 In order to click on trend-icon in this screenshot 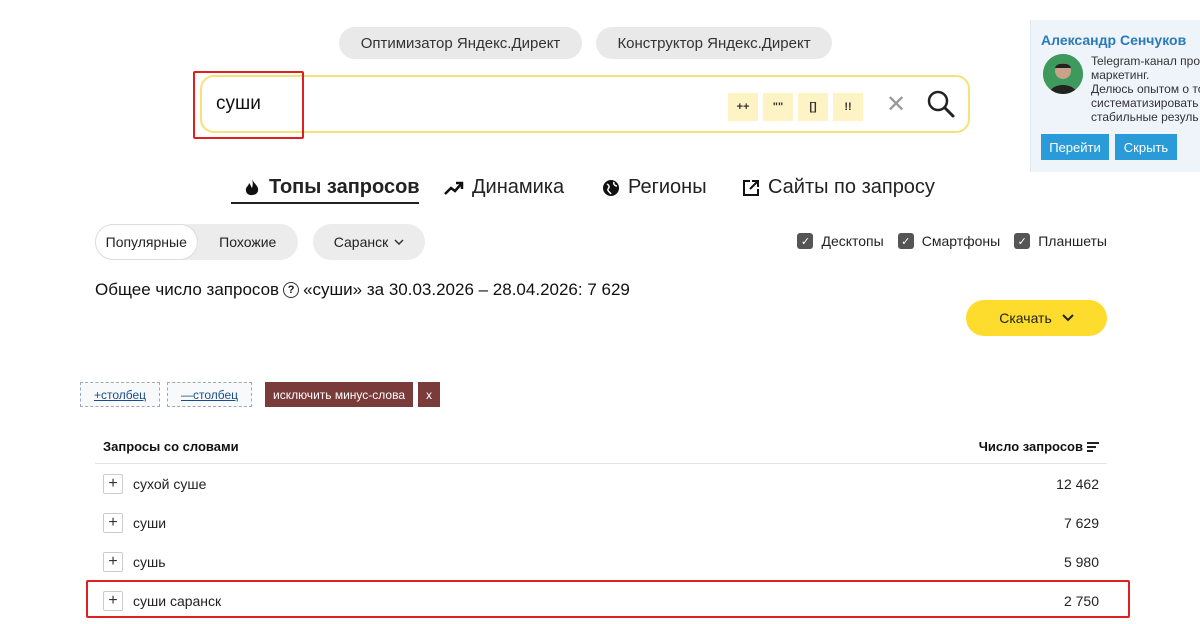, I will do `click(454, 188)`.